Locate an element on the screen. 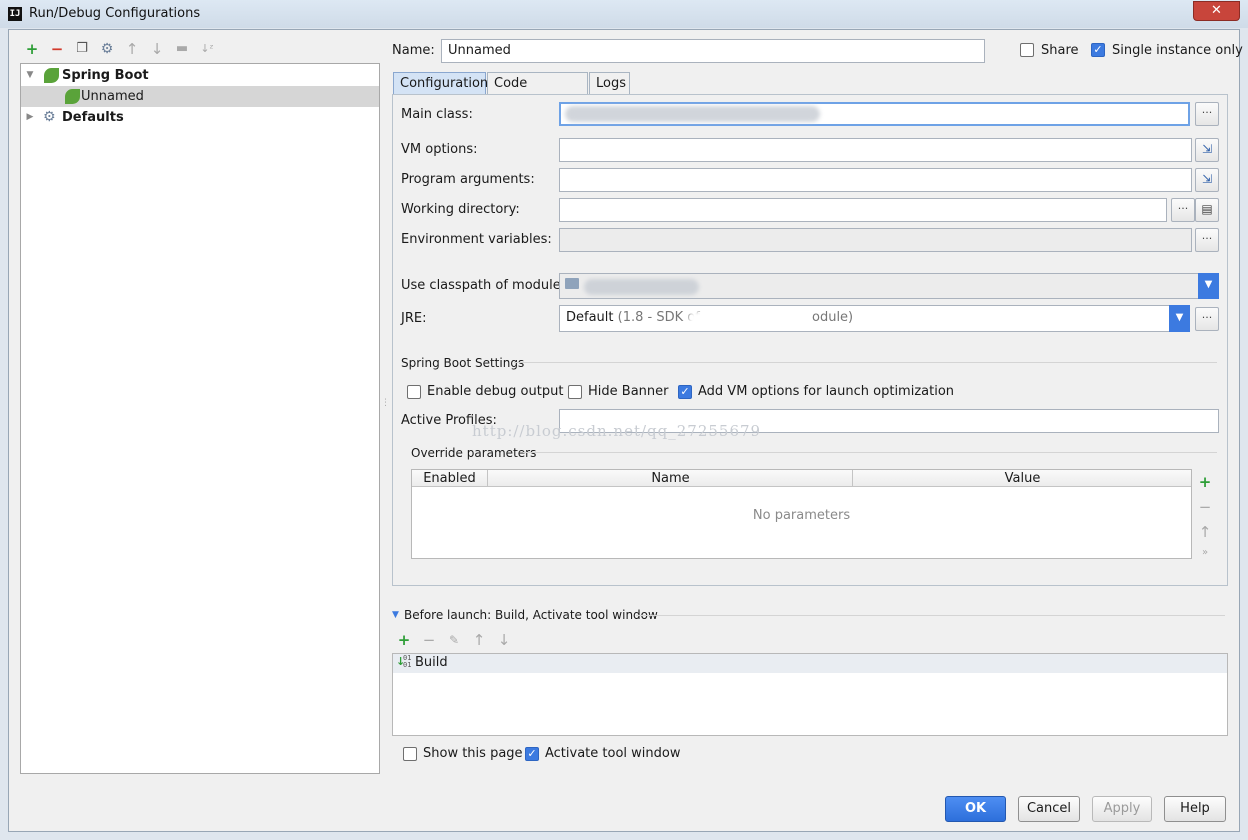 The image size is (1248, 840). column-value: Value is located at coordinates (1022, 478).